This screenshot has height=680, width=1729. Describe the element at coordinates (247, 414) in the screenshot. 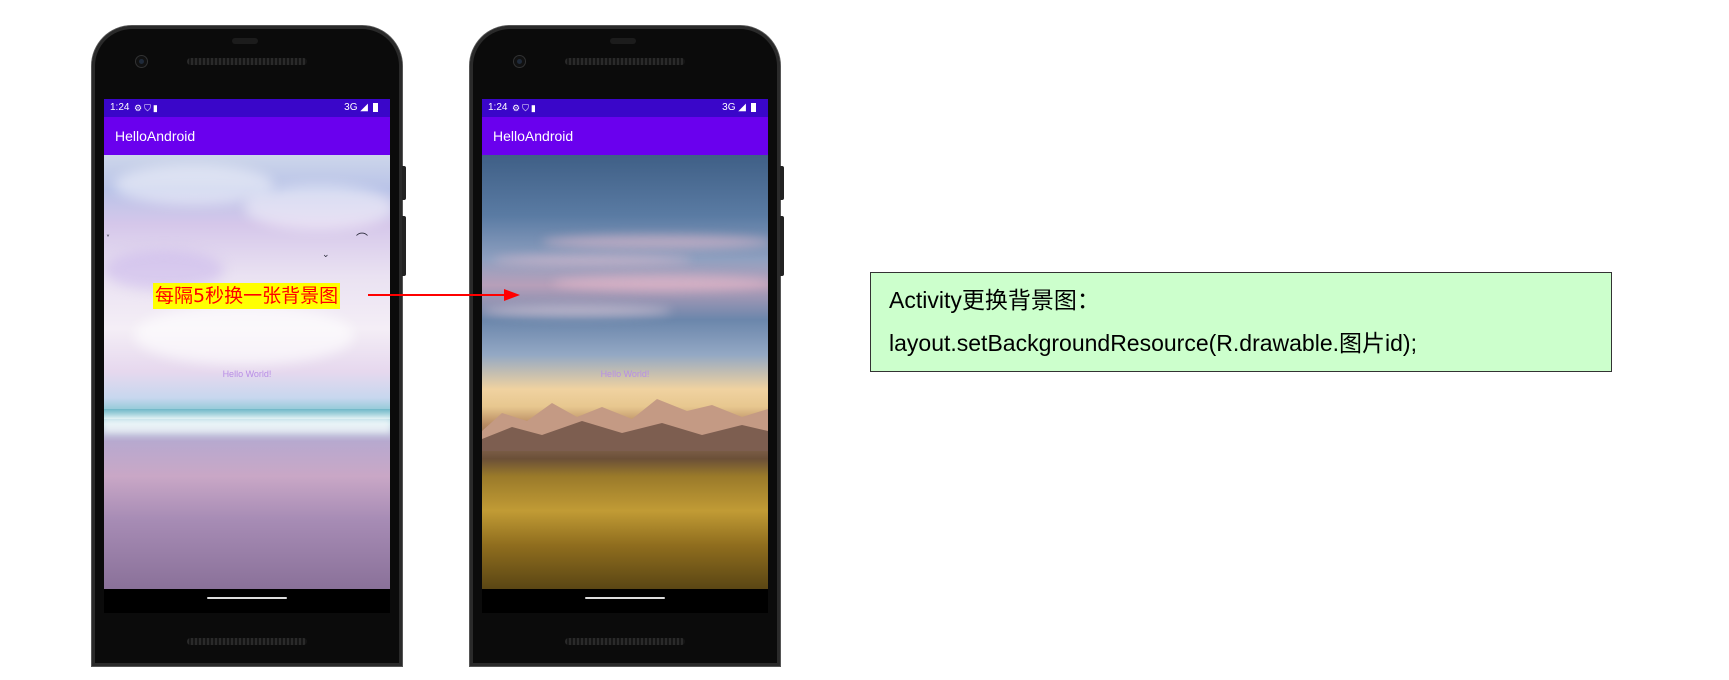

I see `sea-waves` at that location.